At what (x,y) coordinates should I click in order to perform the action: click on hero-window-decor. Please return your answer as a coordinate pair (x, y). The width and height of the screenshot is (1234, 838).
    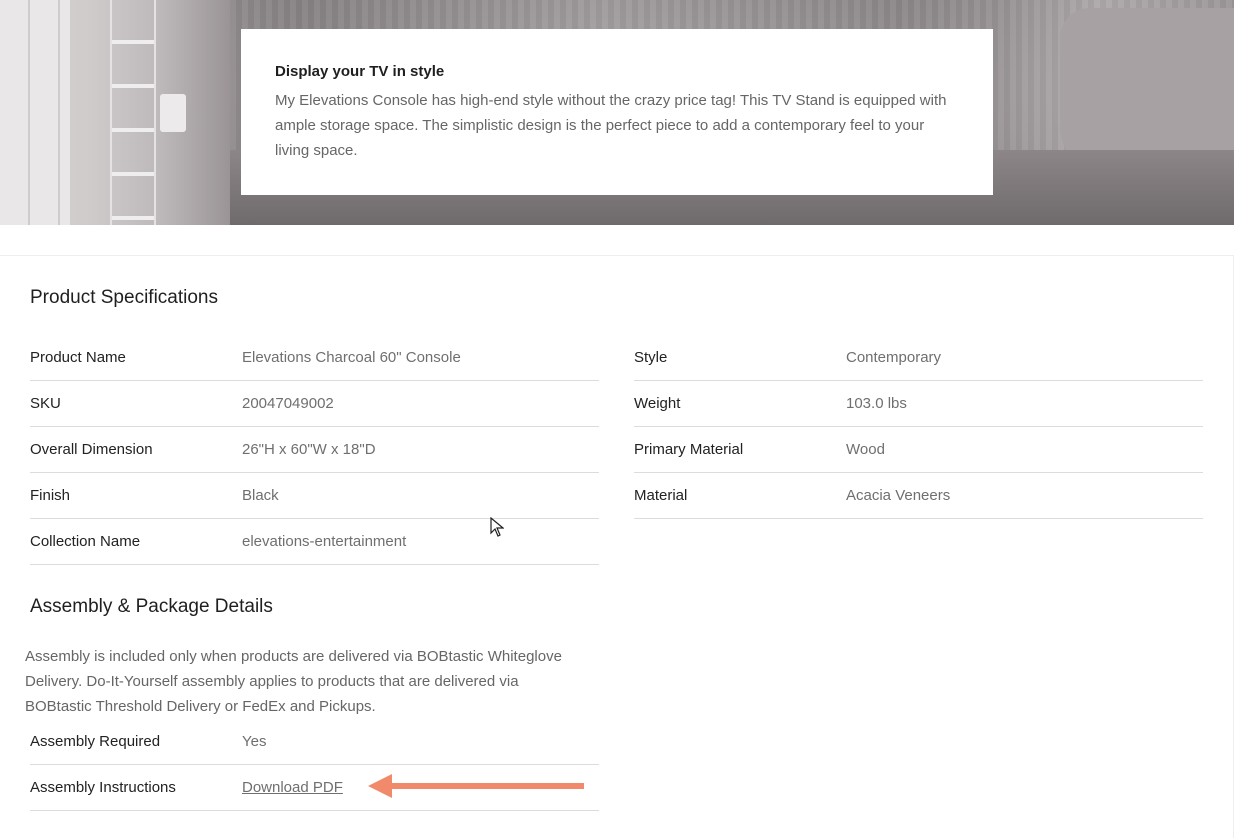
    Looking at the image, I should click on (35, 112).